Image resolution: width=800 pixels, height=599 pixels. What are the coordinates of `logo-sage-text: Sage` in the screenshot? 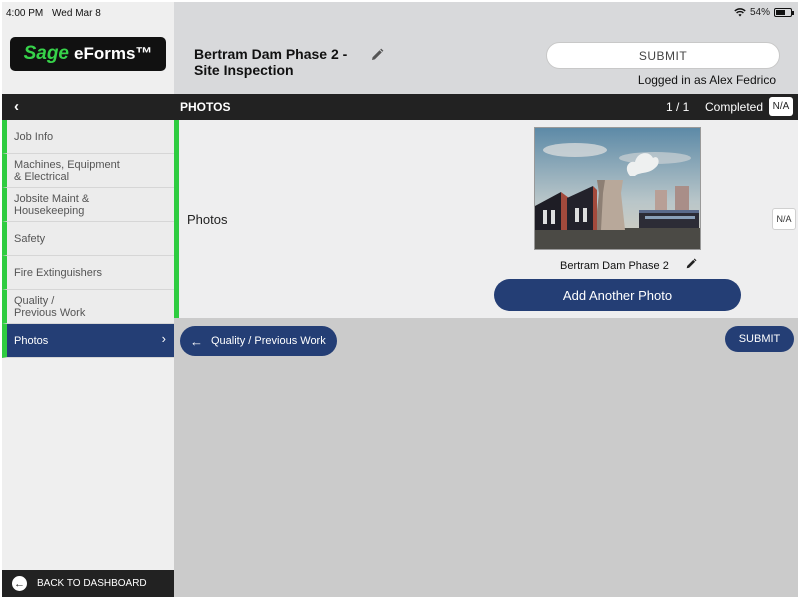 It's located at (46, 53).